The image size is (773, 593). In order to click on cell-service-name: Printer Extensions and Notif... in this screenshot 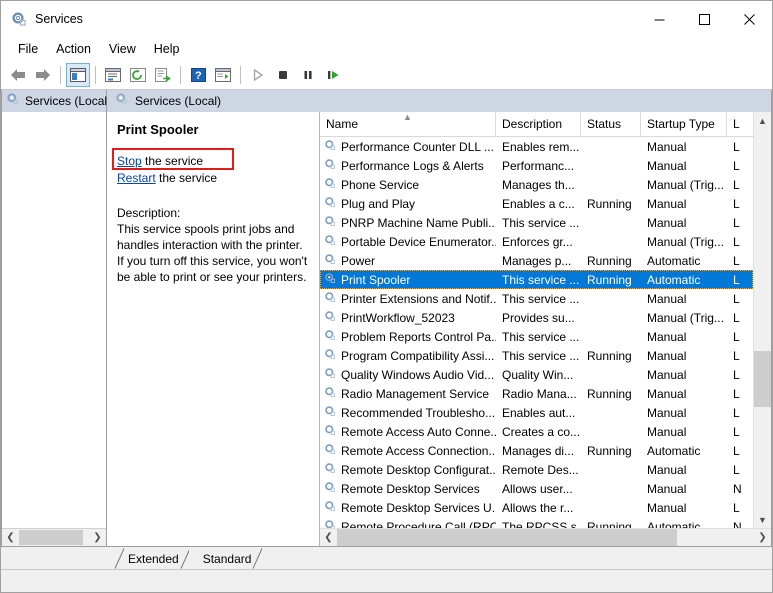, I will do `click(408, 299)`.